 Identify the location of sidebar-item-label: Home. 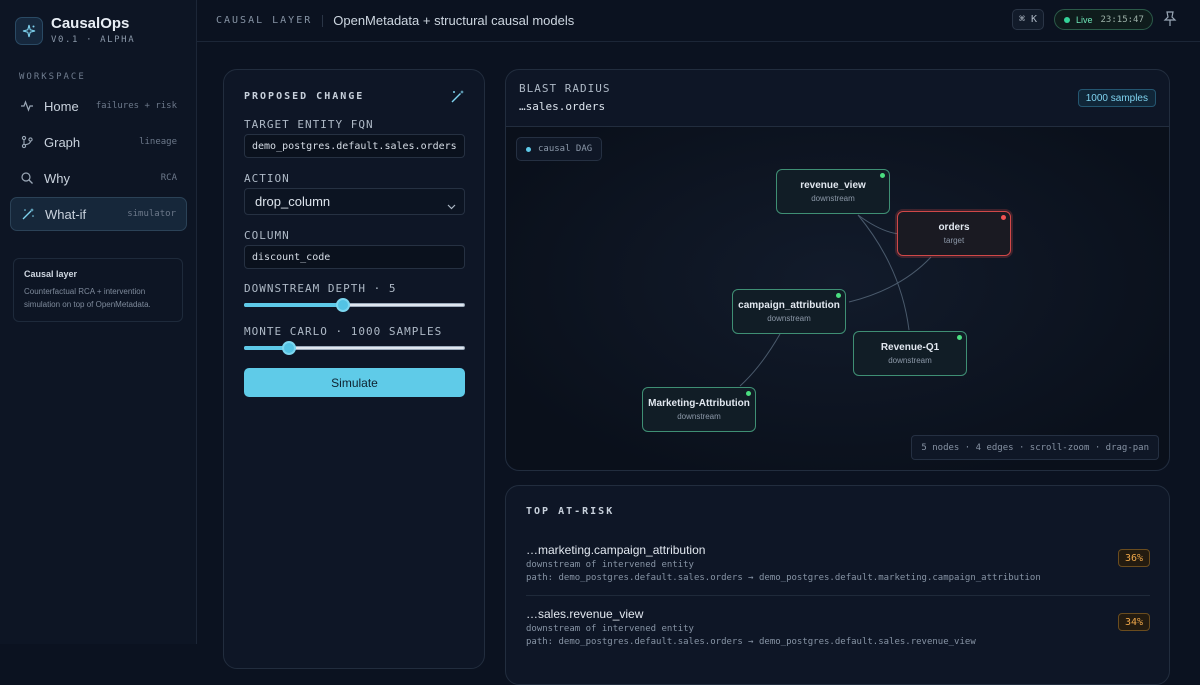
(61, 106).